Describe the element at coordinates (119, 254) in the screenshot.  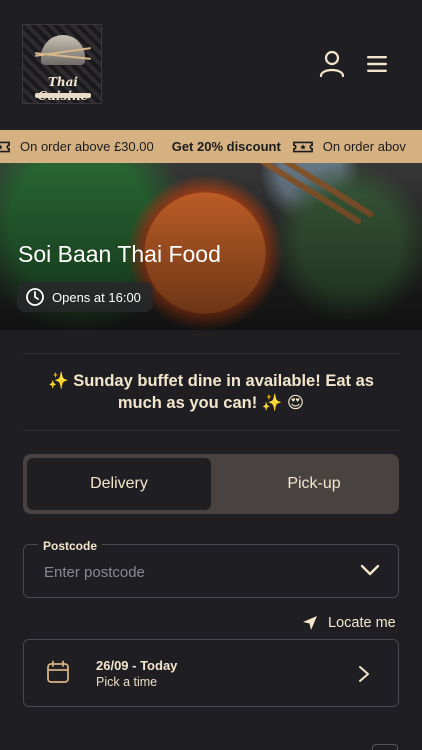
I see `restaurant-name: Soi Baan Thai Food` at that location.